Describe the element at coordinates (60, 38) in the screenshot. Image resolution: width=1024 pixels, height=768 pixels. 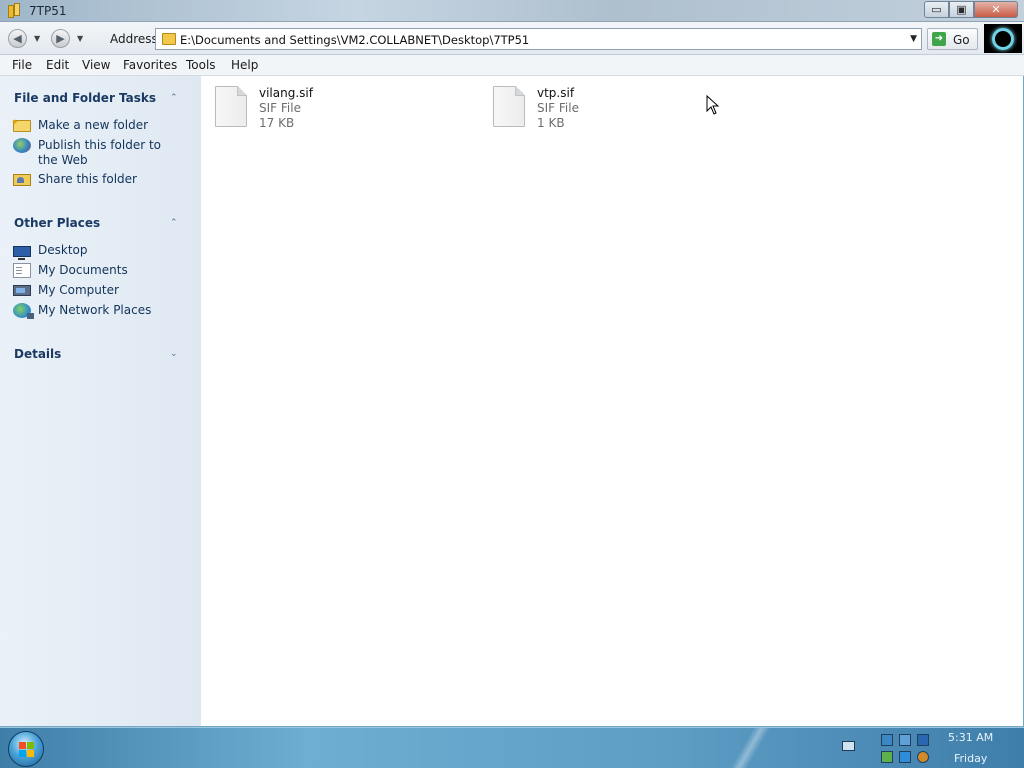
I see `forward-arrow-icon: ▶` at that location.